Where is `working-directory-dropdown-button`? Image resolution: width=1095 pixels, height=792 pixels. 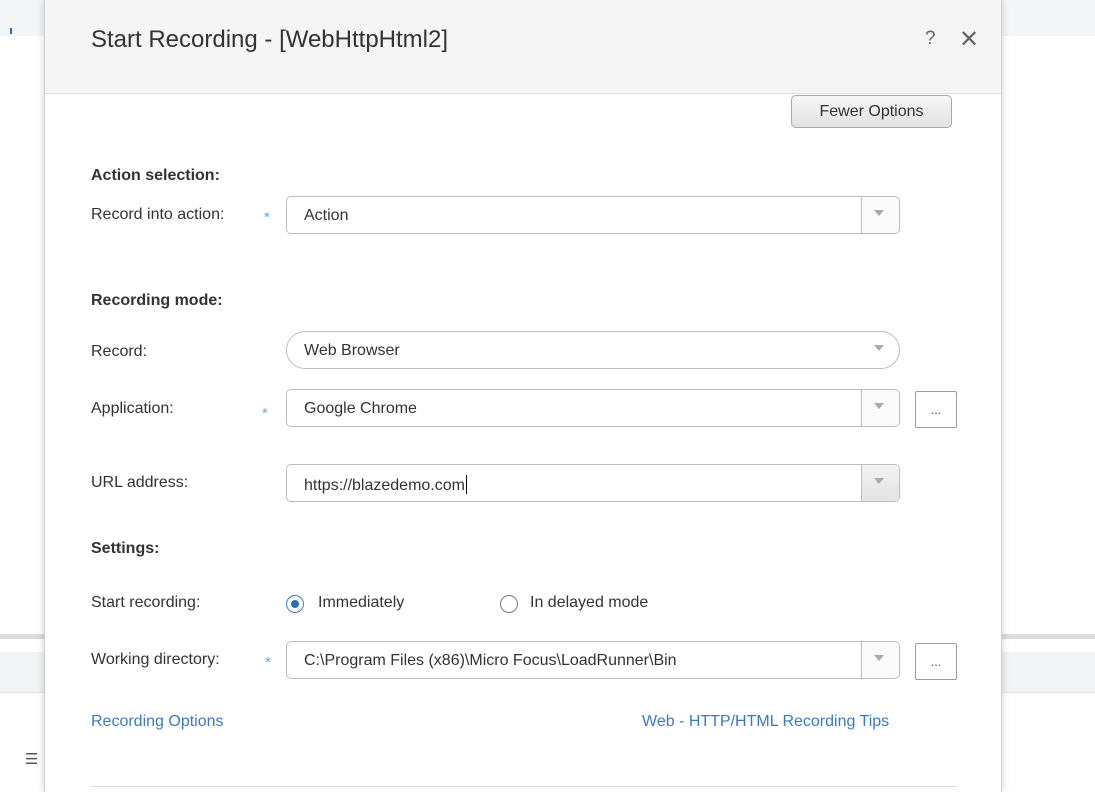 working-directory-dropdown-button is located at coordinates (880, 660).